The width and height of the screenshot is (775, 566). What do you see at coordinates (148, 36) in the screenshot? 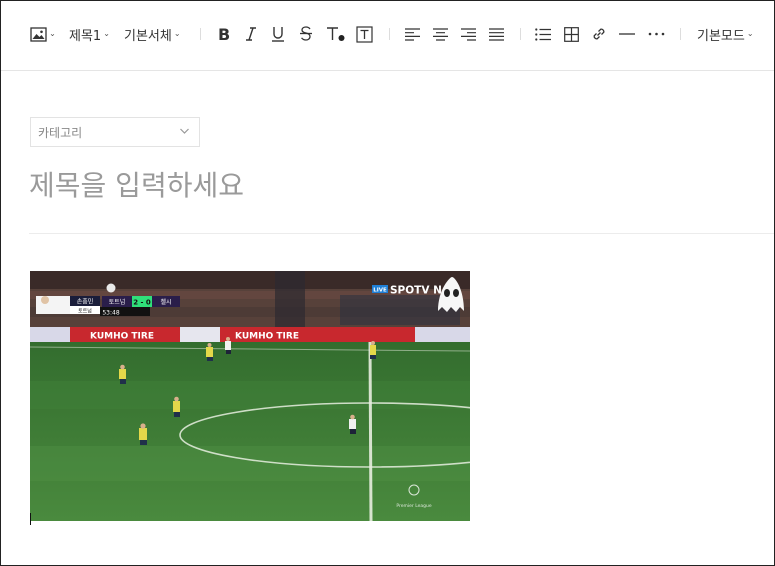
I see `font-label: 기본서체` at bounding box center [148, 36].